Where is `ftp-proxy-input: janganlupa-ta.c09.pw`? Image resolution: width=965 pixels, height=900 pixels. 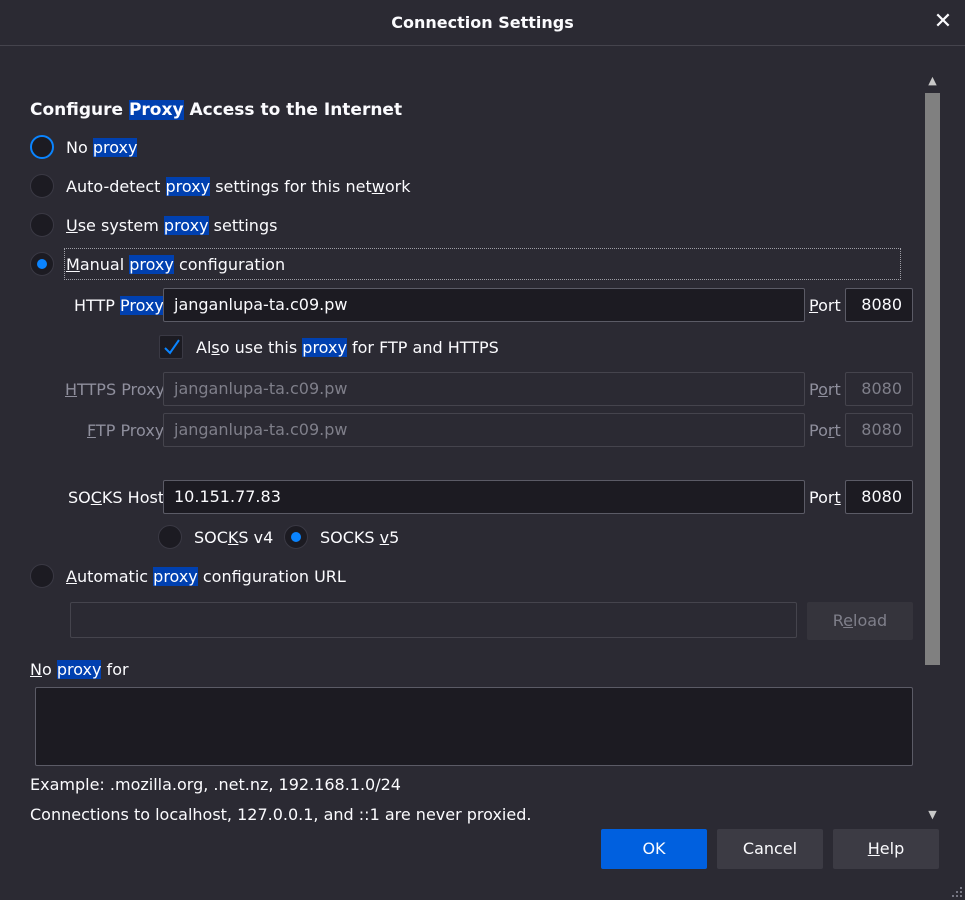 ftp-proxy-input: janganlupa-ta.c09.pw is located at coordinates (484, 430).